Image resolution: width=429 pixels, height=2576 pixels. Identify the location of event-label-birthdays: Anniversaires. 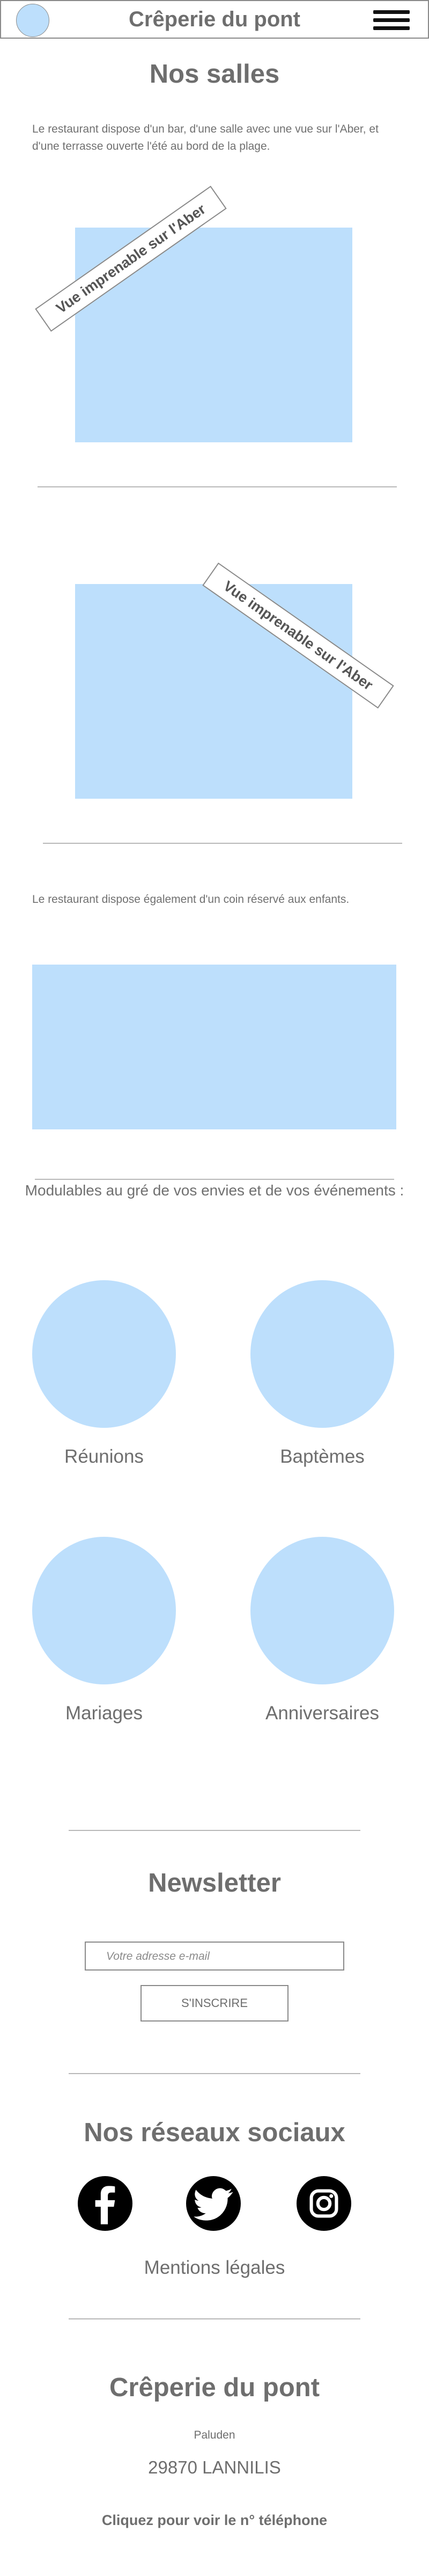
(322, 1713).